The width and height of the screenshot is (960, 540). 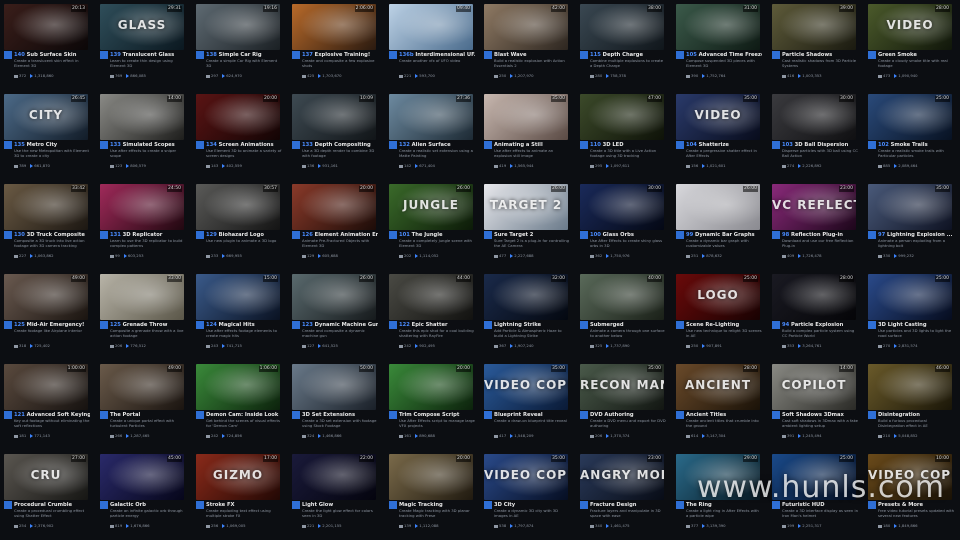 I want to click on video-thumbnail: 35:00, so click(x=526, y=117).